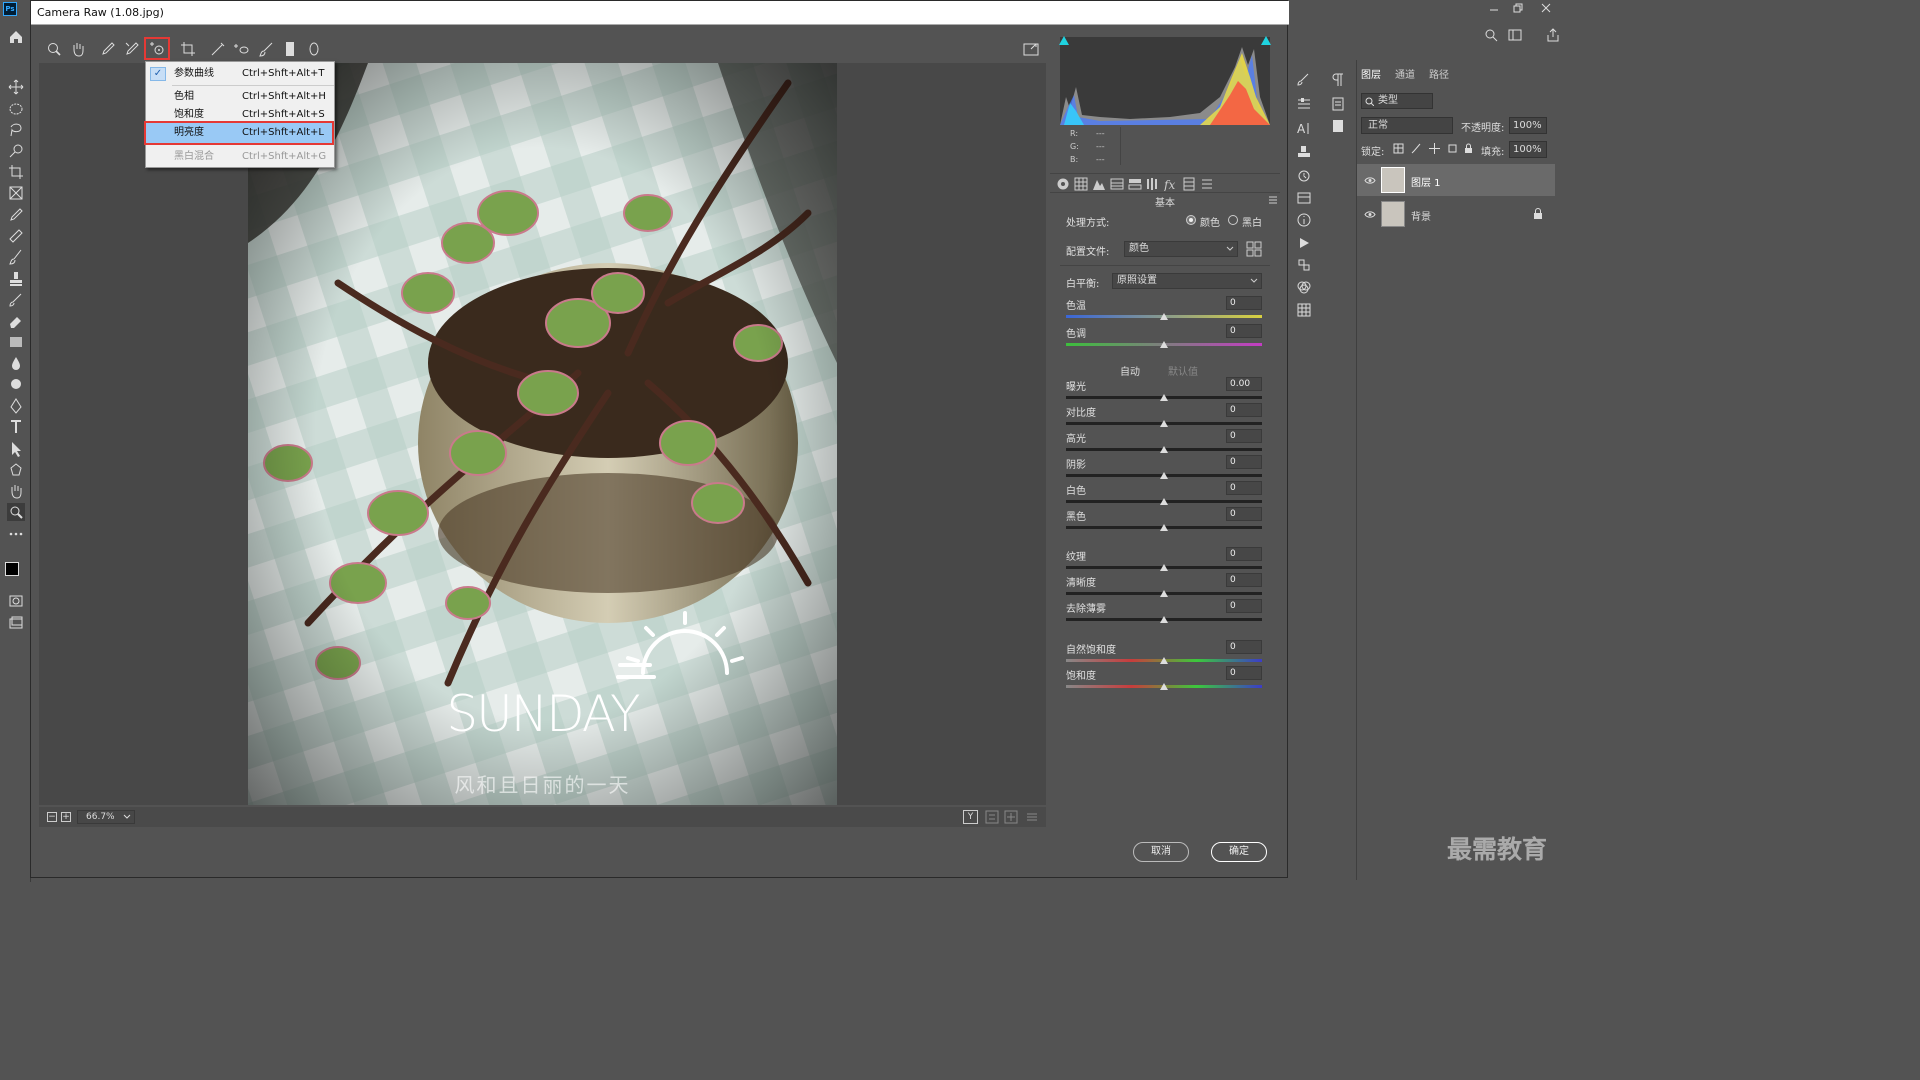 This screenshot has height=1080, width=1920. Describe the element at coordinates (16, 470) in the screenshot. I see `shape-tool-icon` at that location.